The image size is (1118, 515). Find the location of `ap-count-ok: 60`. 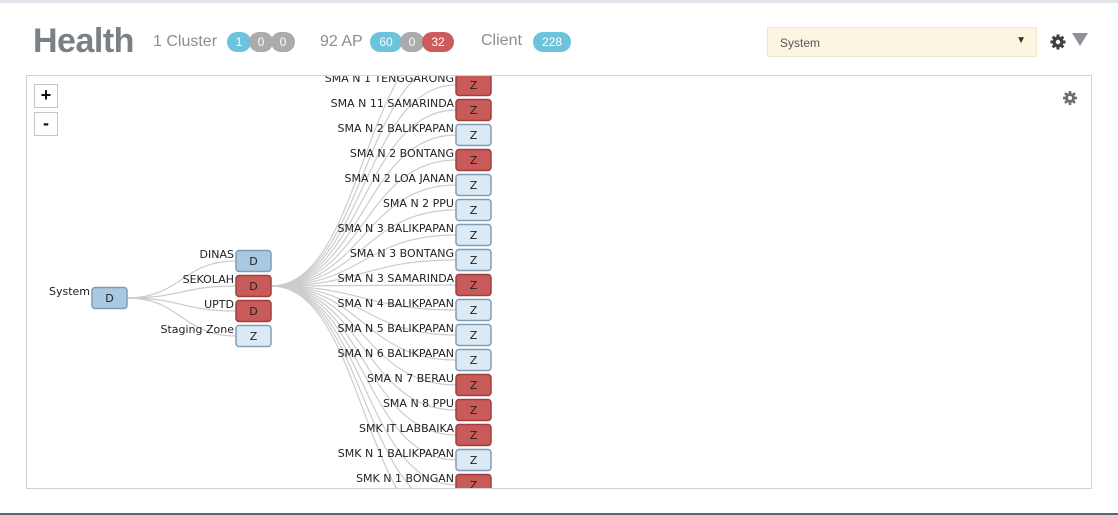

ap-count-ok: 60 is located at coordinates (386, 42).